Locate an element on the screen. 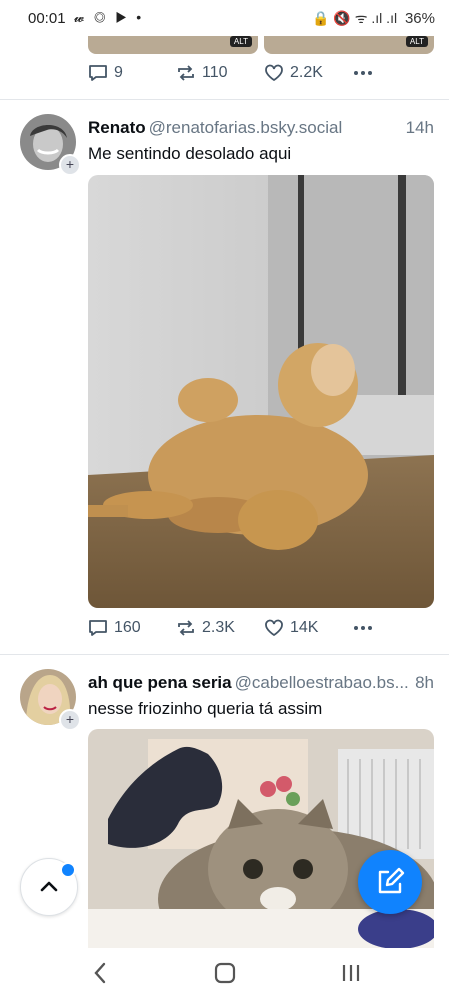 The width and height of the screenshot is (449, 1000). reply-button: 9 is located at coordinates (105, 73).